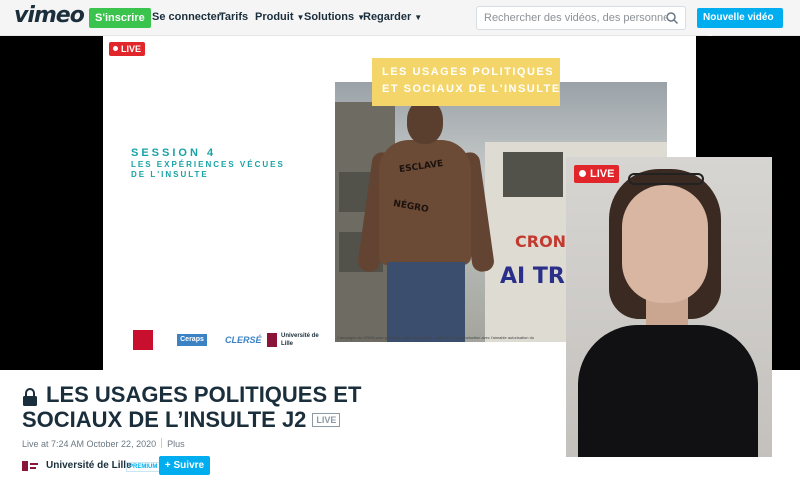  I want to click on webcam-live-label: LIVE, so click(602, 174).